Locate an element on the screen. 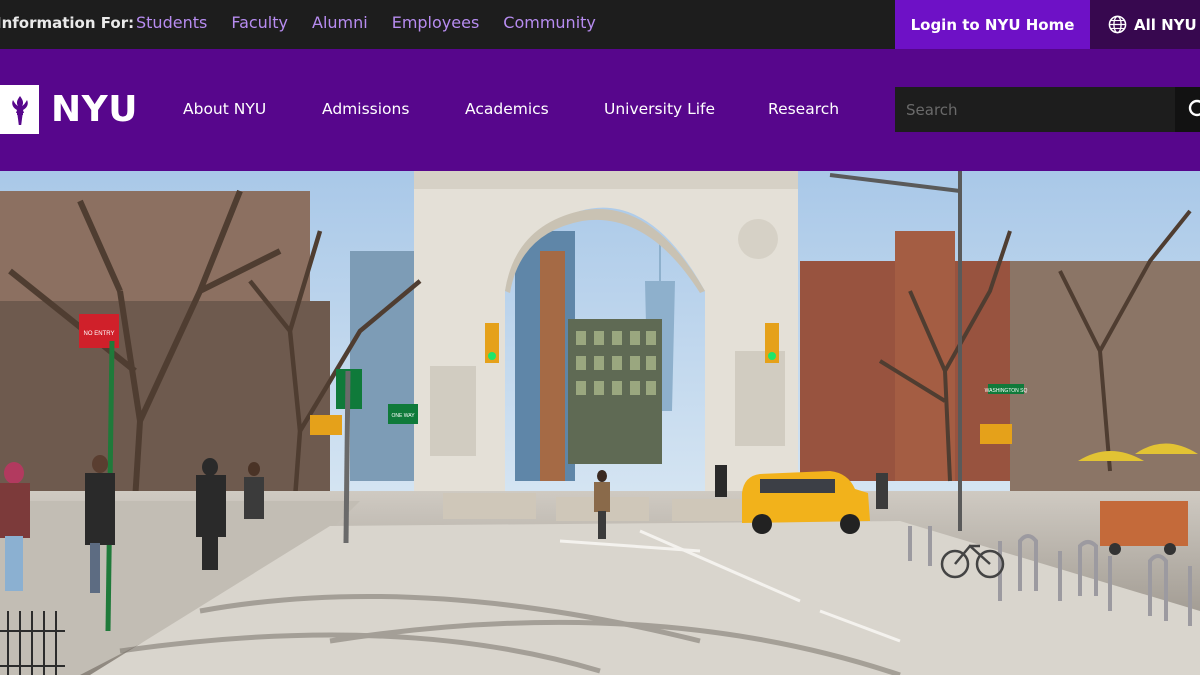  washington-sq-sign-text: WASHINGTON SQ is located at coordinates (1006, 391).